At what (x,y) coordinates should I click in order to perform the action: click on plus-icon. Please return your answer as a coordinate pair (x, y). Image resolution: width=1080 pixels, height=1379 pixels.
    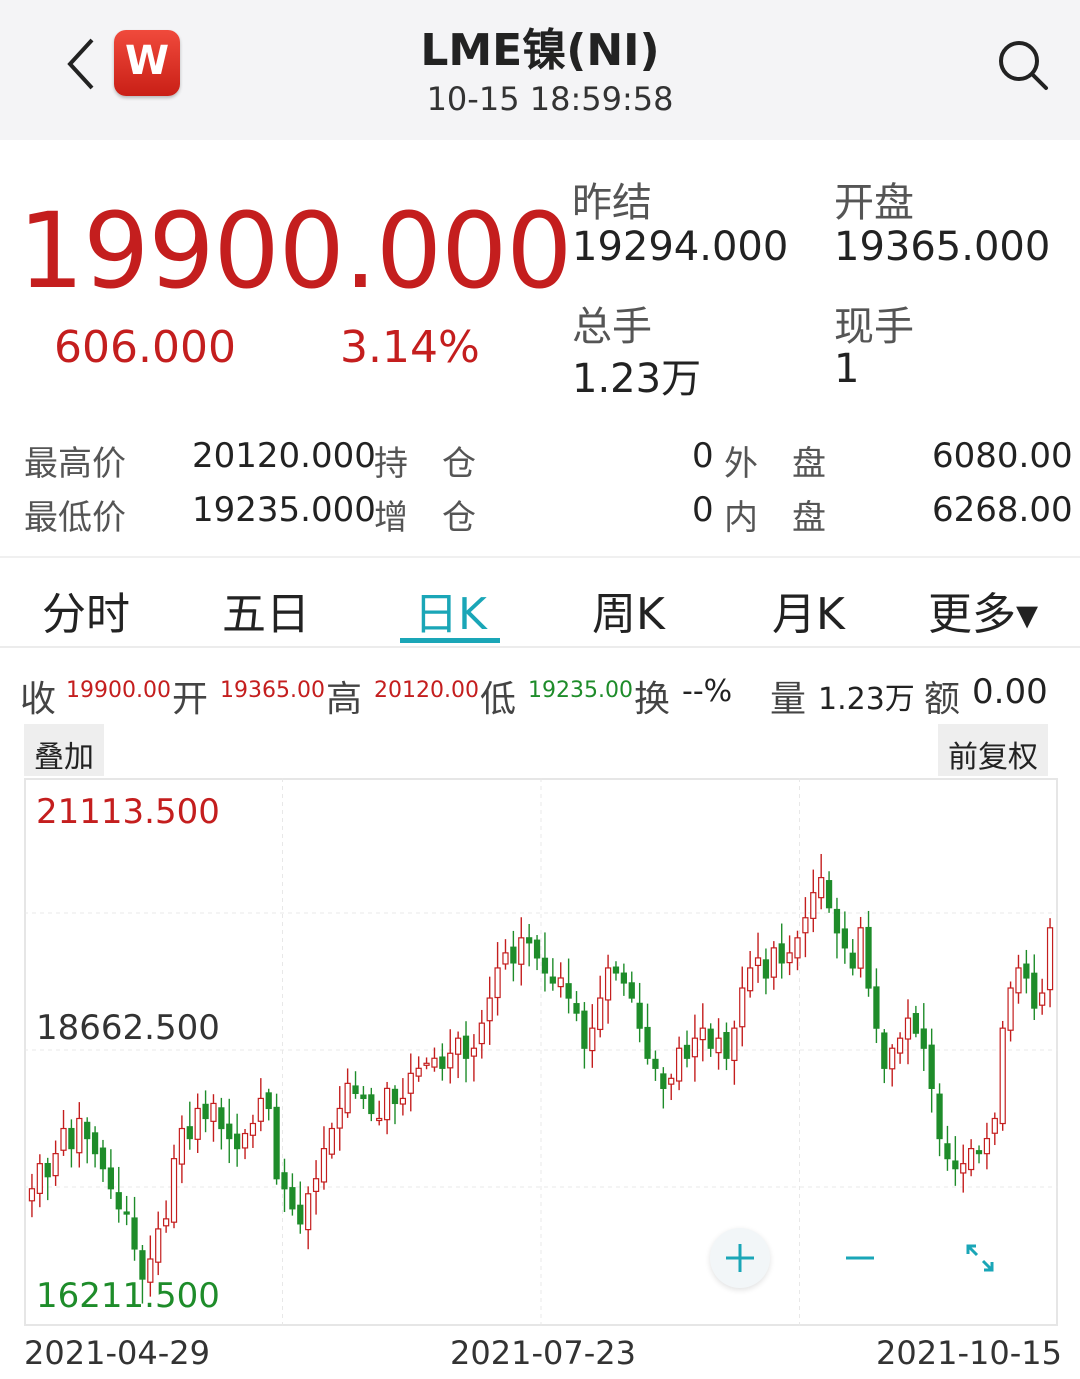
    Looking at the image, I should click on (740, 1258).